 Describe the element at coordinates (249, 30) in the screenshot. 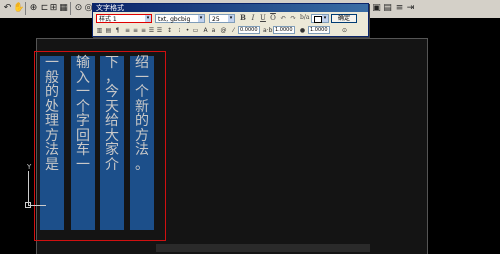

I see `oblique-angle-input: 0.0000` at that location.